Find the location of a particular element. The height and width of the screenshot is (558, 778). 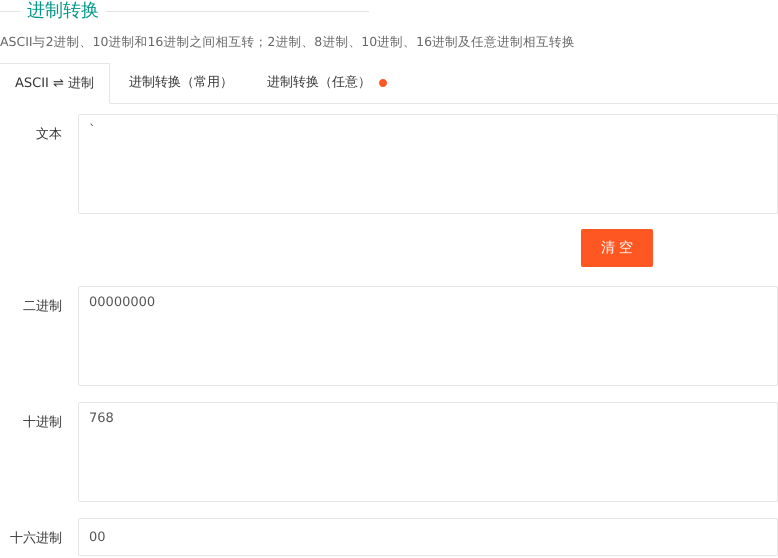

tab: ASCII ⇌ 进制 is located at coordinates (55, 83).